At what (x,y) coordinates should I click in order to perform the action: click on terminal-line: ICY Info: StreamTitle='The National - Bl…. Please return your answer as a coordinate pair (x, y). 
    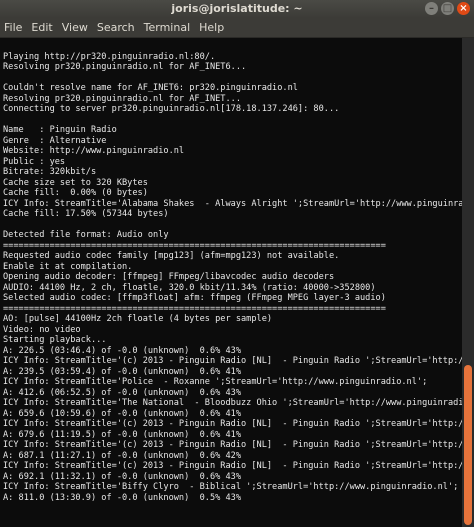
    Looking at the image, I should click on (232, 403).